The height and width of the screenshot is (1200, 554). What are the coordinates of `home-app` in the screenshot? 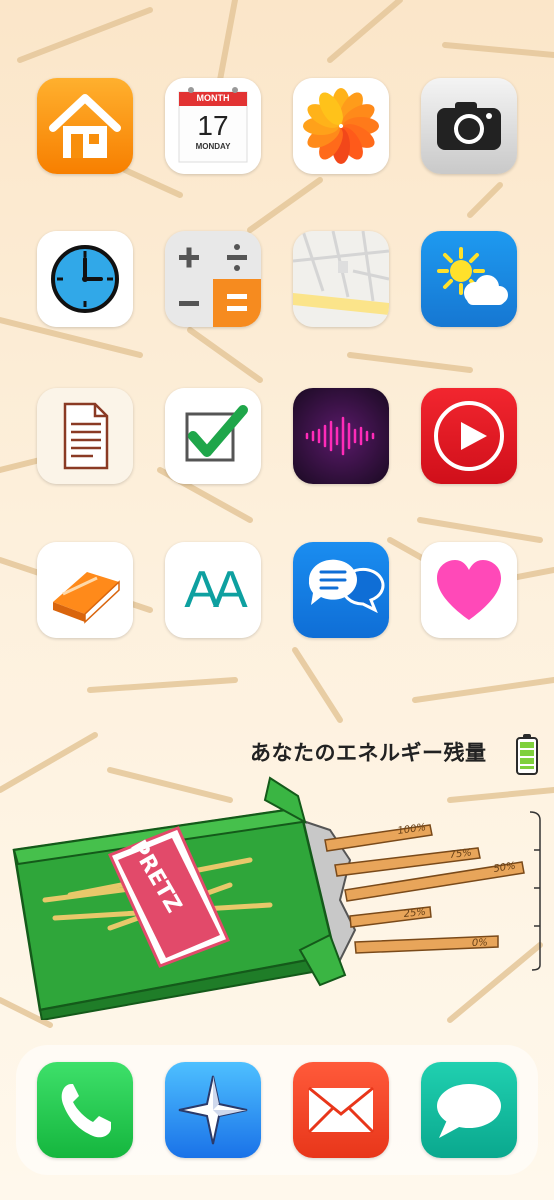 It's located at (85, 126).